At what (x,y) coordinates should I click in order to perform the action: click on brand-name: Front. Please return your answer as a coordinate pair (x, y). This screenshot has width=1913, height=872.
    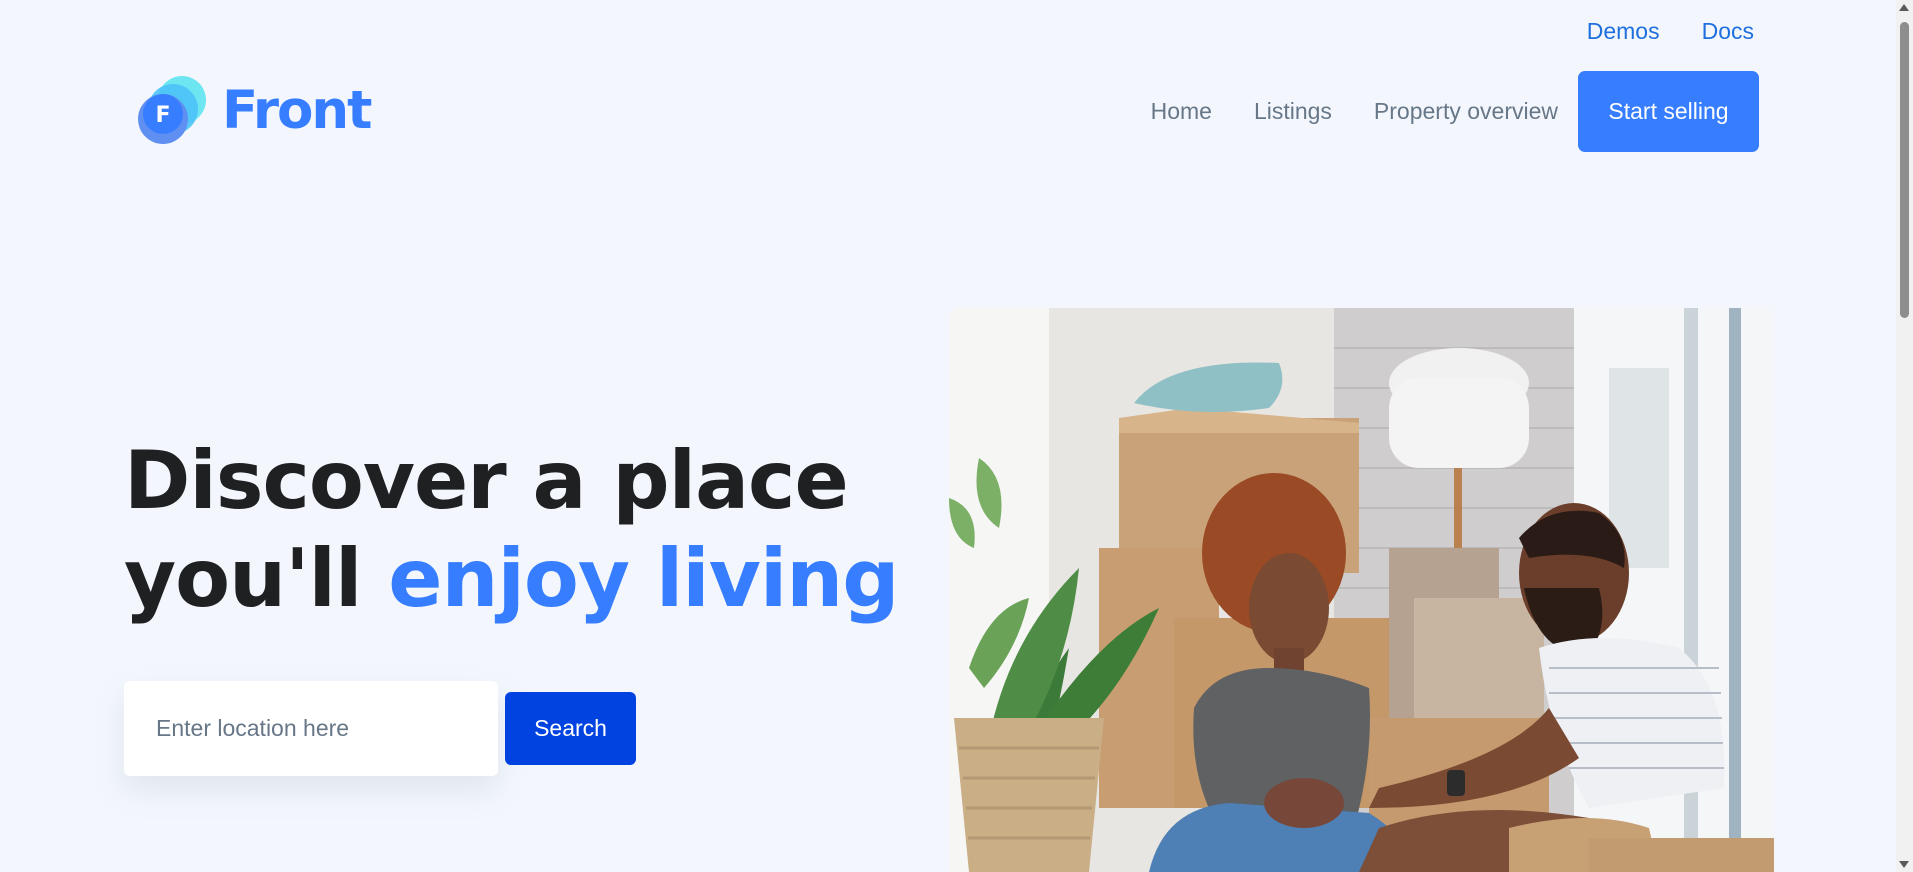
    Looking at the image, I should click on (297, 110).